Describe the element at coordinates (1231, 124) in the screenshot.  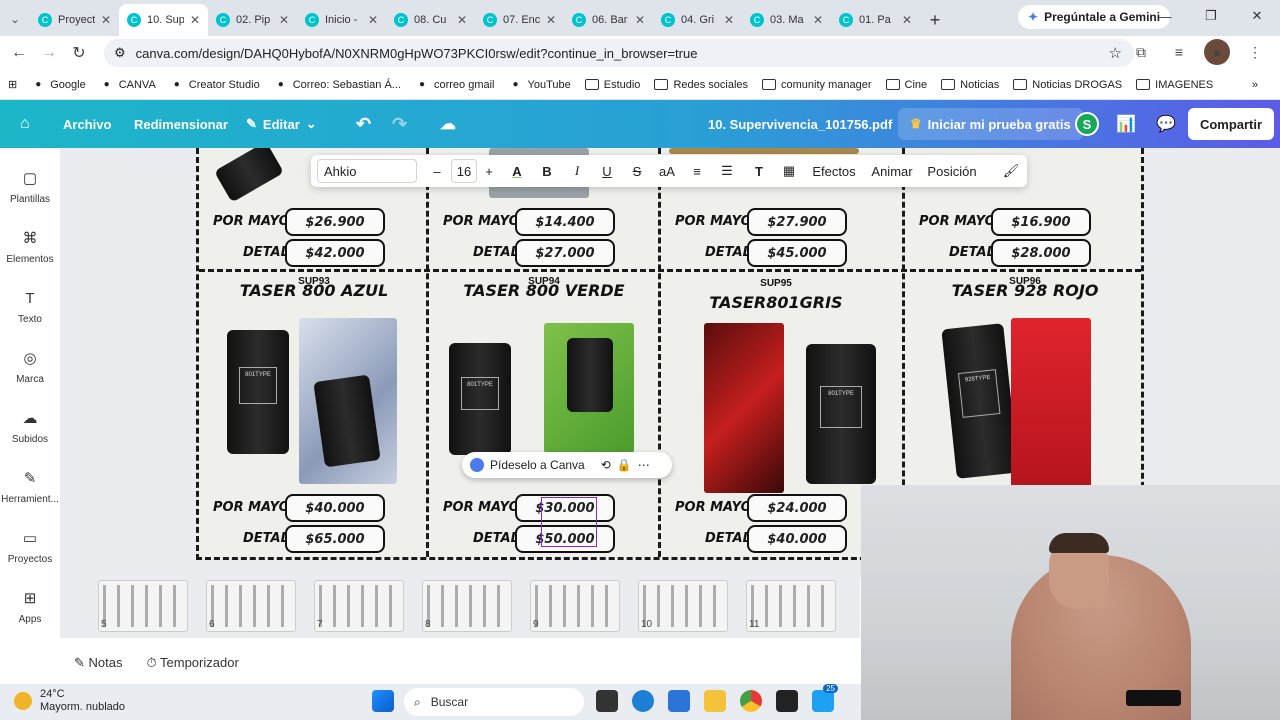
I see `share-button: Compartir` at that location.